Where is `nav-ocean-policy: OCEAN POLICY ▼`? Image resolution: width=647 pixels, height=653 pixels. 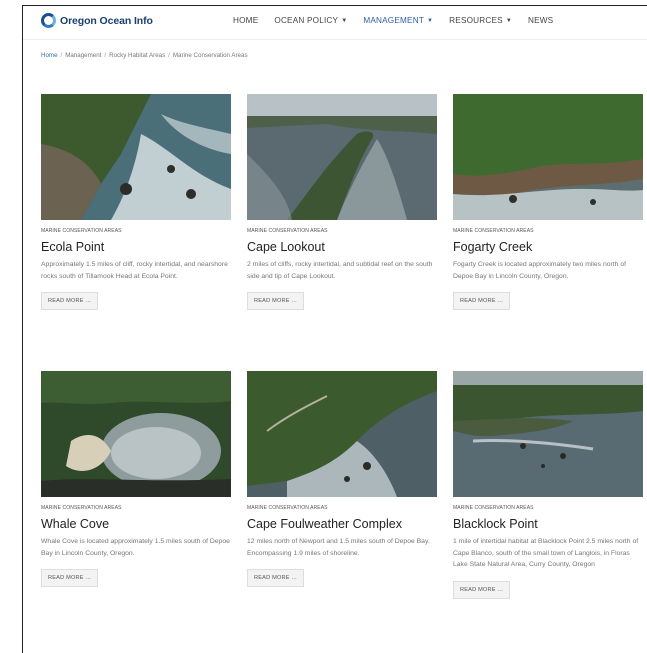 nav-ocean-policy: OCEAN POLICY ▼ is located at coordinates (310, 20).